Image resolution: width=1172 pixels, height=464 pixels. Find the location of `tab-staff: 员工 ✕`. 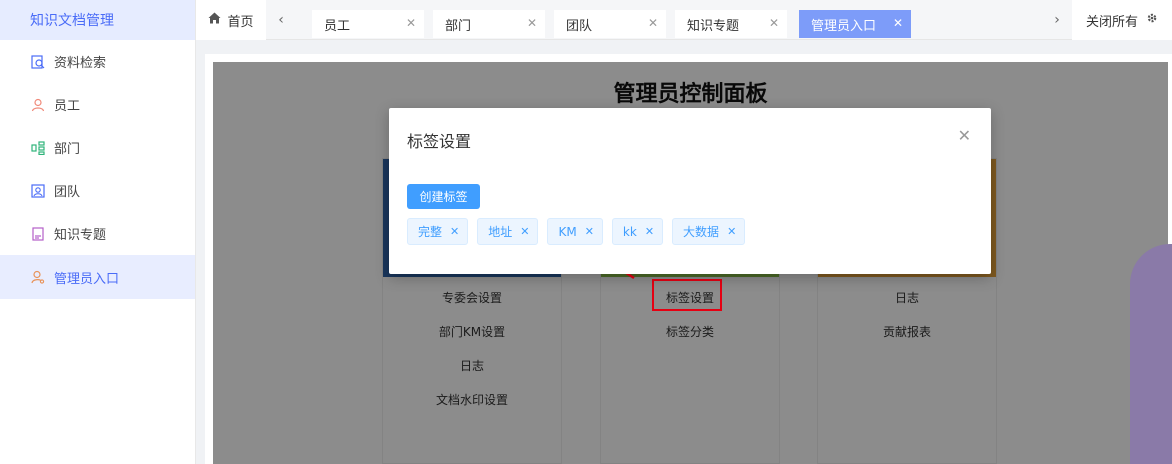

tab-staff: 员工 ✕ is located at coordinates (368, 24).